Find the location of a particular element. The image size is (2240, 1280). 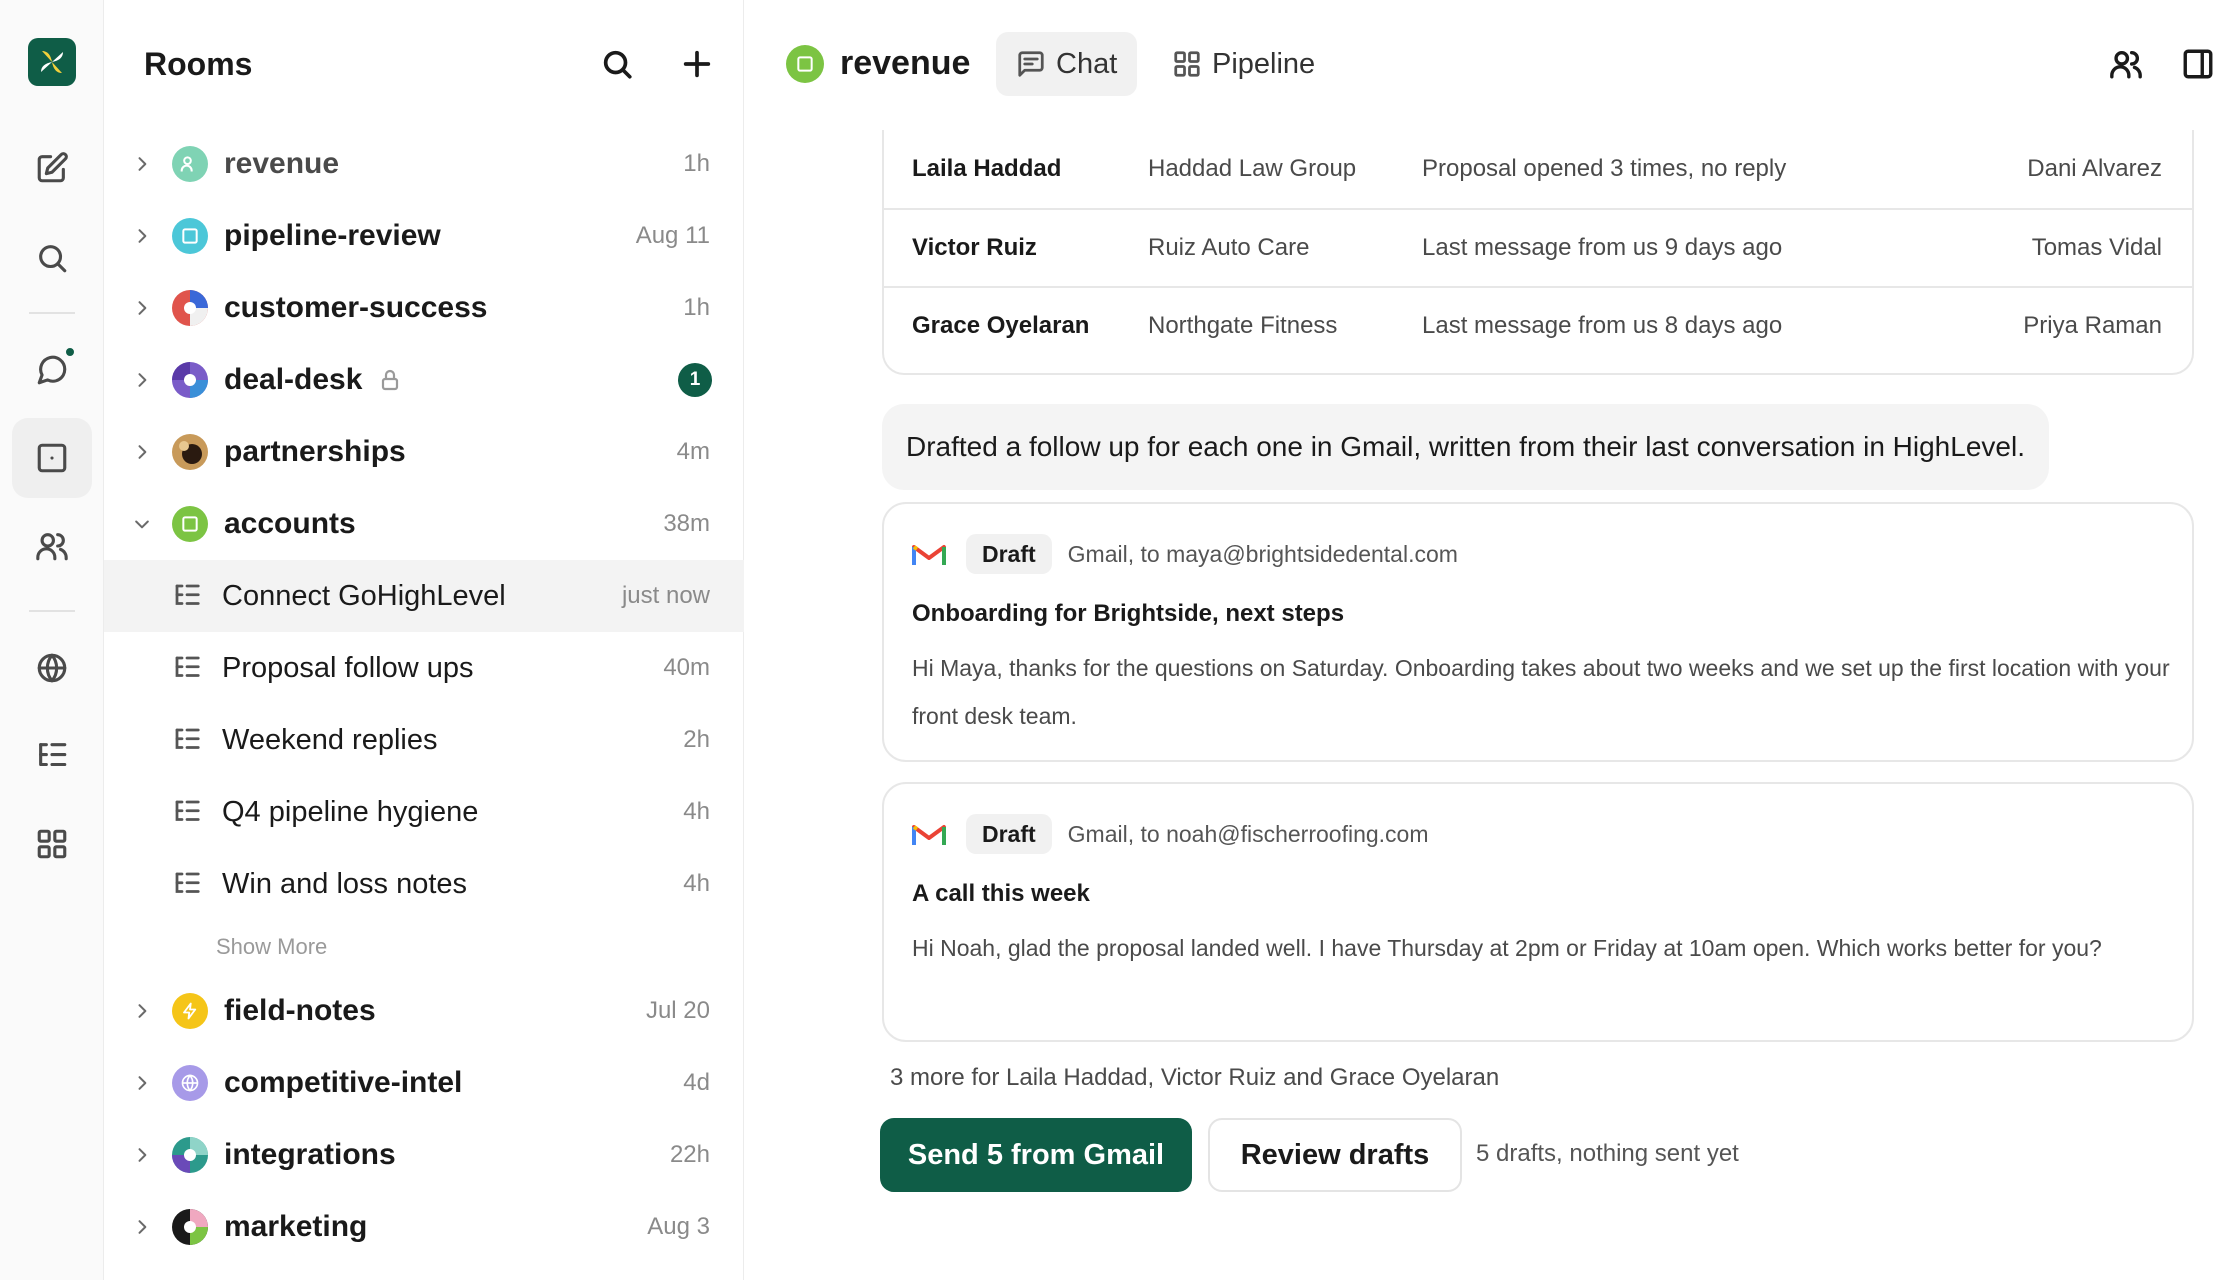

app-rail is located at coordinates (52, 640).